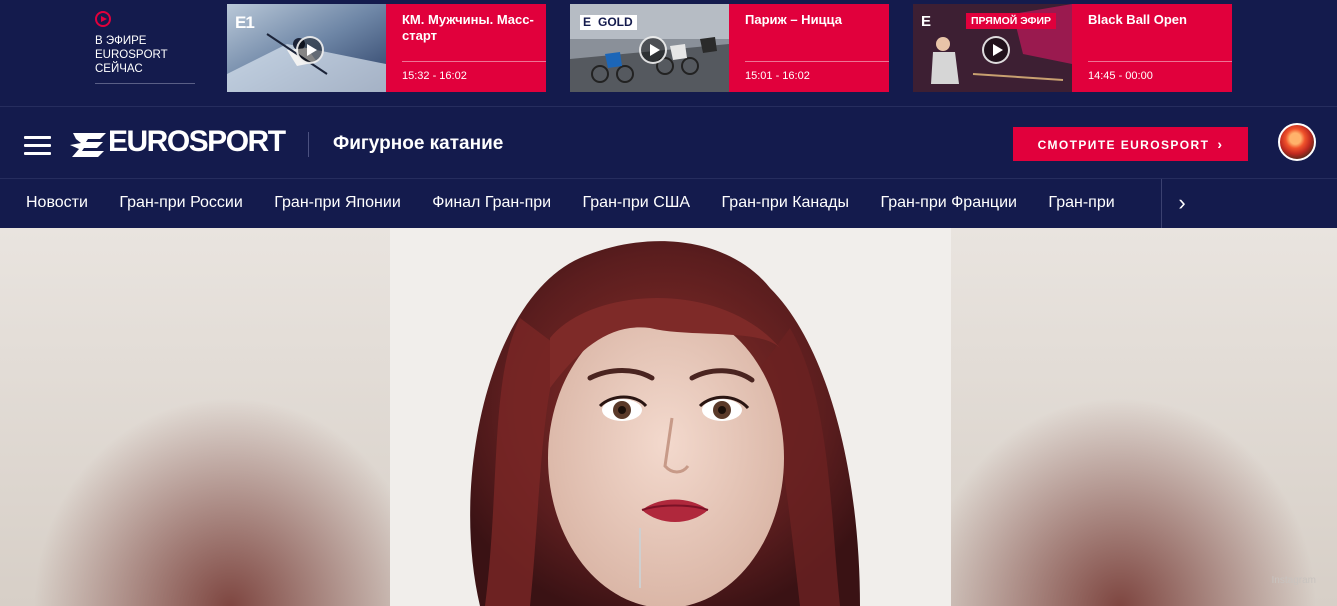 The width and height of the screenshot is (1337, 606). I want to click on subnav-item-gp-russia: Гран-при России, so click(180, 203).